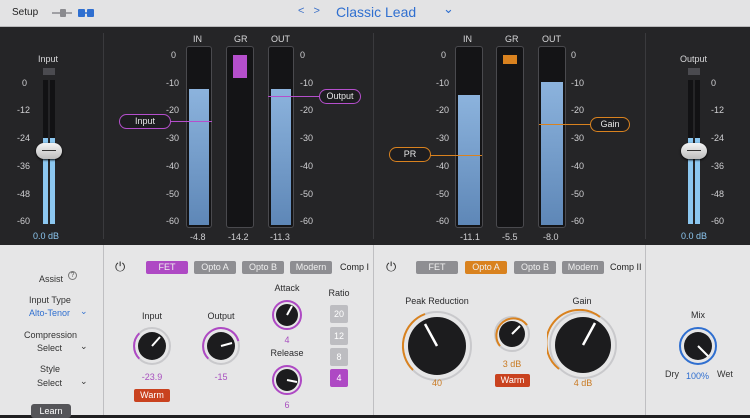 The image size is (750, 418). Describe the element at coordinates (49, 151) in the screenshot. I see `input-fader-handle` at that location.